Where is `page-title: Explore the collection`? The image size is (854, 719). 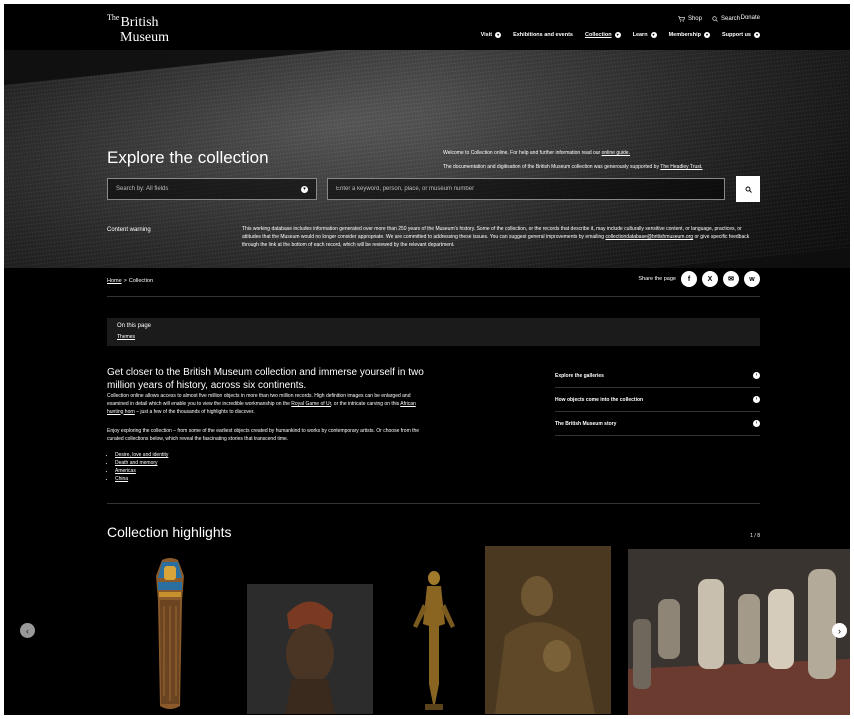 page-title: Explore the collection is located at coordinates (188, 157).